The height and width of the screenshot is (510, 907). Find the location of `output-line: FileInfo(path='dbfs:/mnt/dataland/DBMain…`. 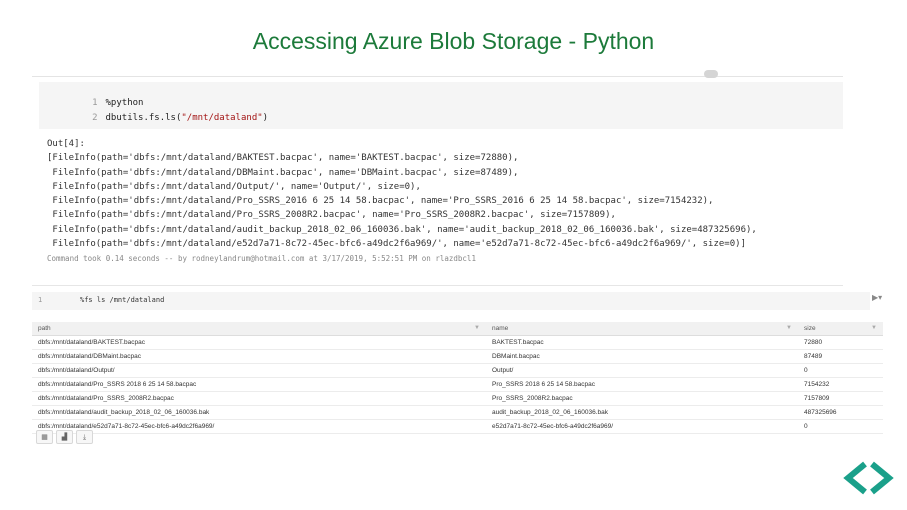

output-line: FileInfo(path='dbfs:/mnt/dataland/DBMain… is located at coordinates (283, 172).